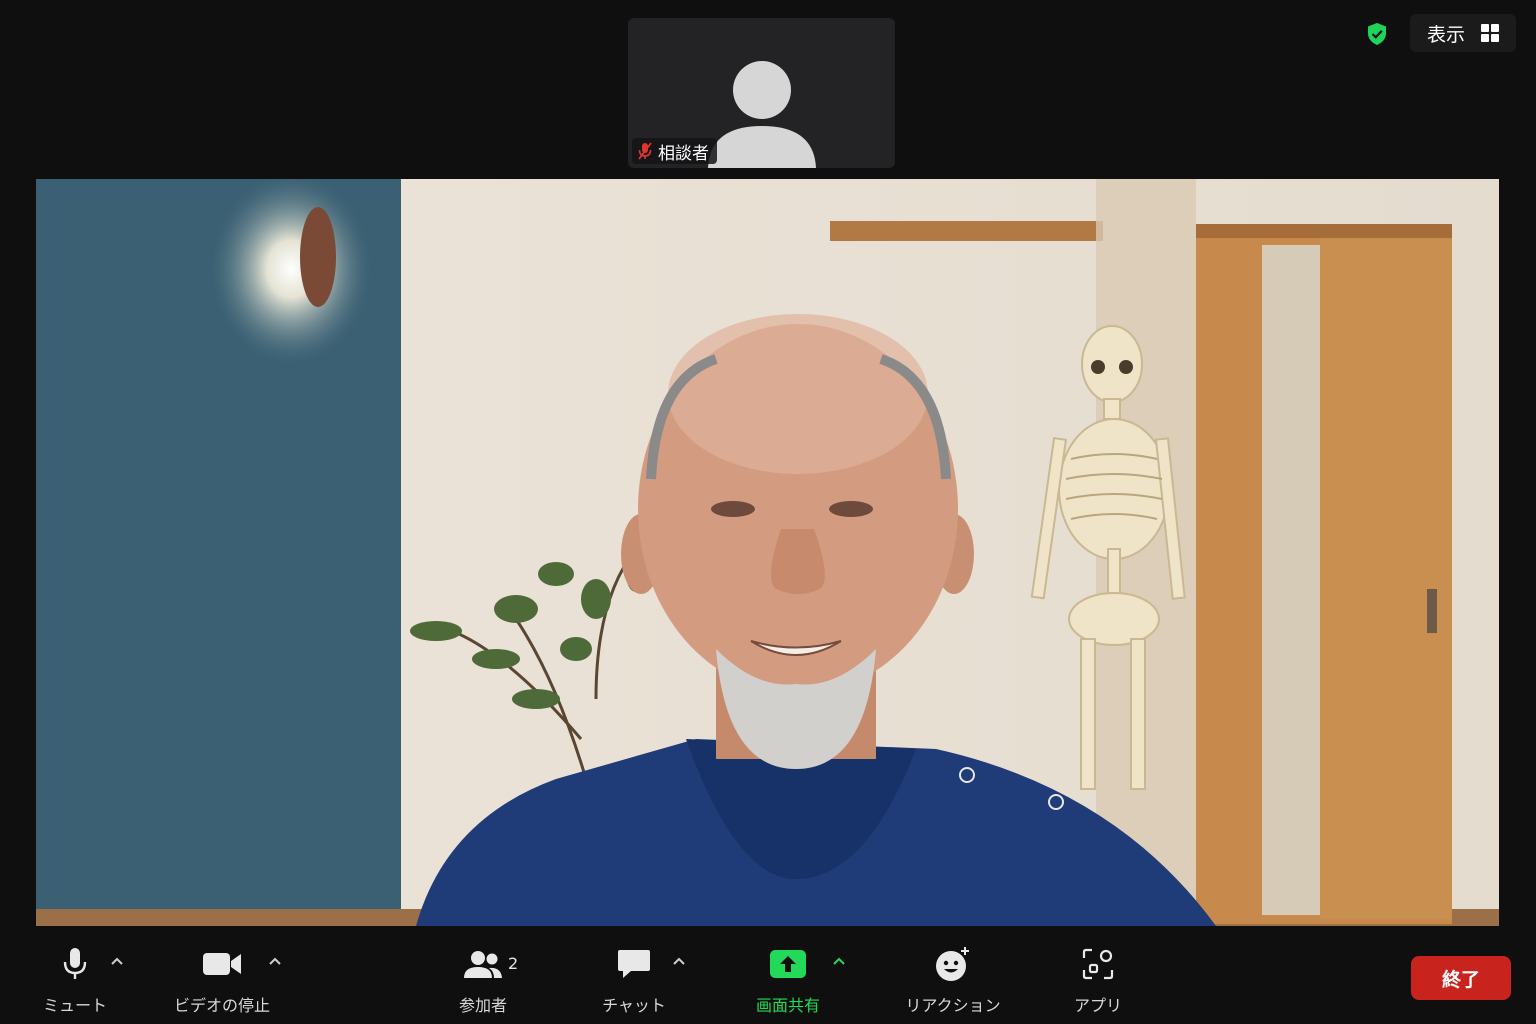 This screenshot has width=1536, height=1024. What do you see at coordinates (788, 981) in the screenshot?
I see `share-screen-button: 画面共有` at bounding box center [788, 981].